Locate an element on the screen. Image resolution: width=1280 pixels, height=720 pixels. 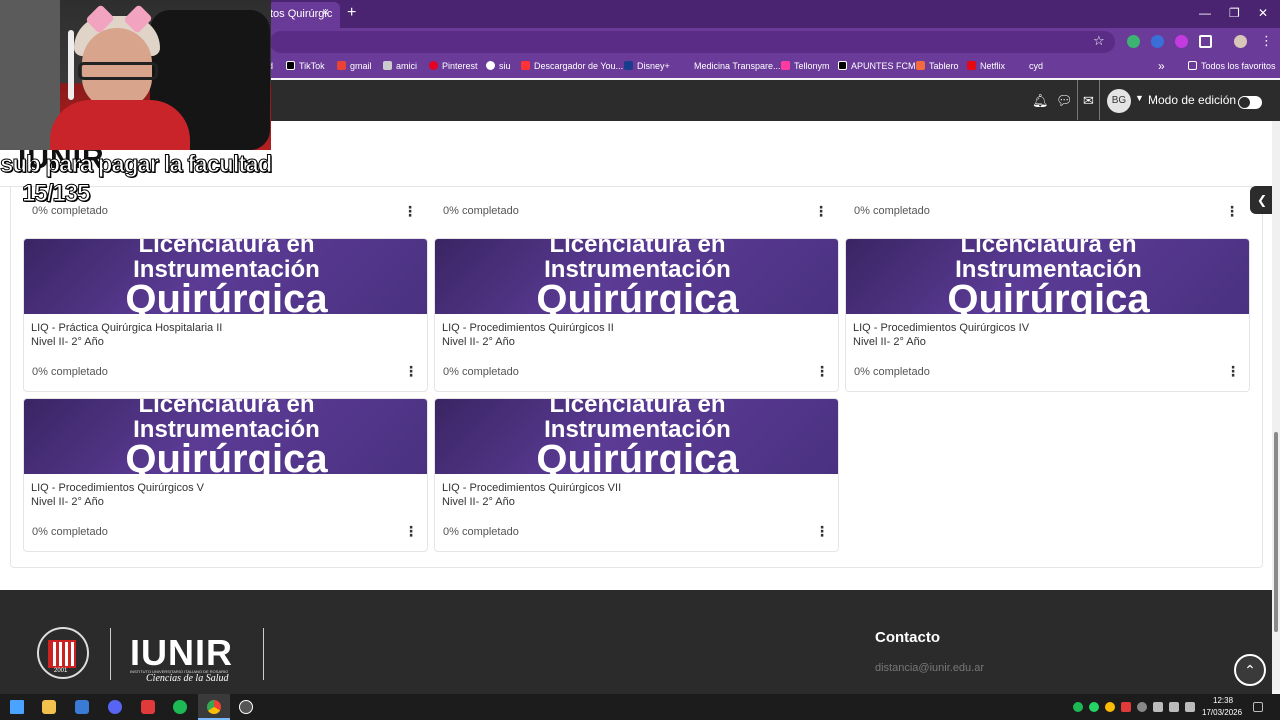
browser-menu-icon: ⋮ is located at coordinates (1266, 41).